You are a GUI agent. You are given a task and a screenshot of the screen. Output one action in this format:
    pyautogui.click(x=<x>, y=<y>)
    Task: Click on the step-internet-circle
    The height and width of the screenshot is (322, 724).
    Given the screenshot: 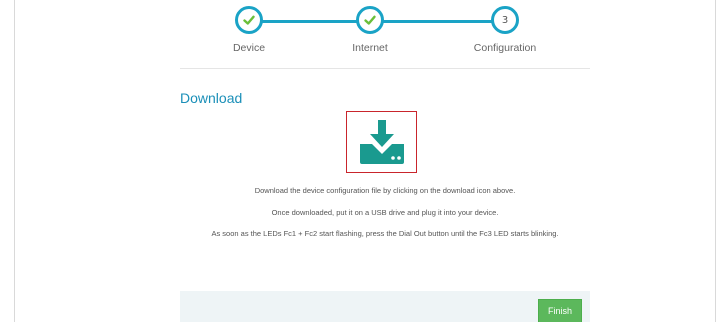 What is the action you would take?
    pyautogui.click(x=370, y=20)
    